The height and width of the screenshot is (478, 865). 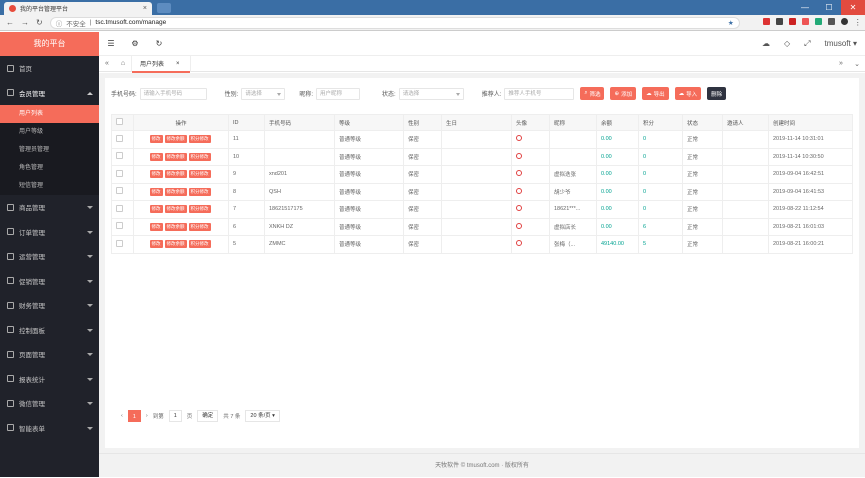 I want to click on sidebar-subitem-user-list: 用户列表, so click(x=49, y=114).